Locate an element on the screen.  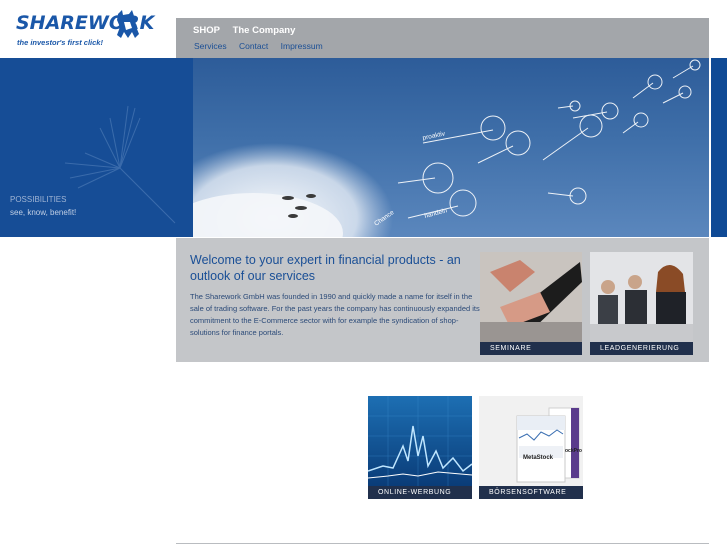
software-box-graphic: MetaStock ockPro is located at coordinates (531, 441).